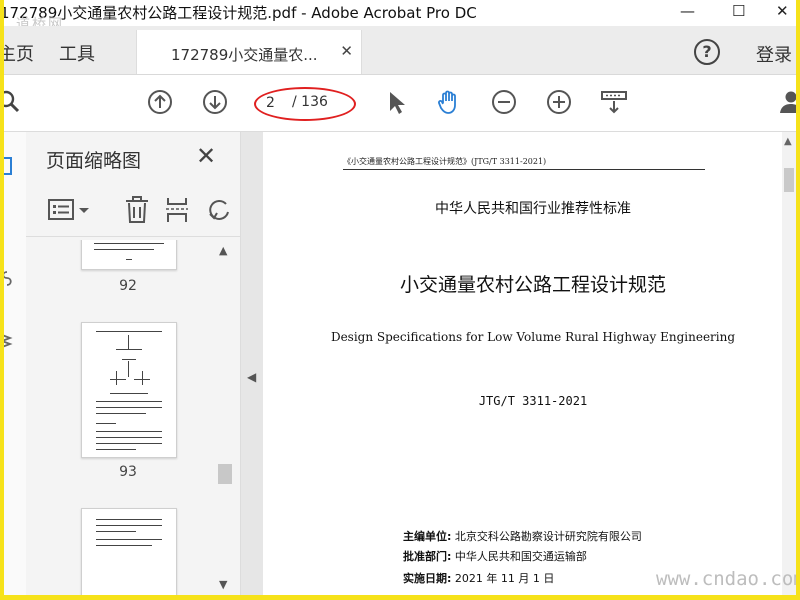 The image size is (800, 600). What do you see at coordinates (400, 50) in the screenshot?
I see `tab-bar: 主页 工具 172789小交通量农... ✕ ? 登录` at bounding box center [400, 50].